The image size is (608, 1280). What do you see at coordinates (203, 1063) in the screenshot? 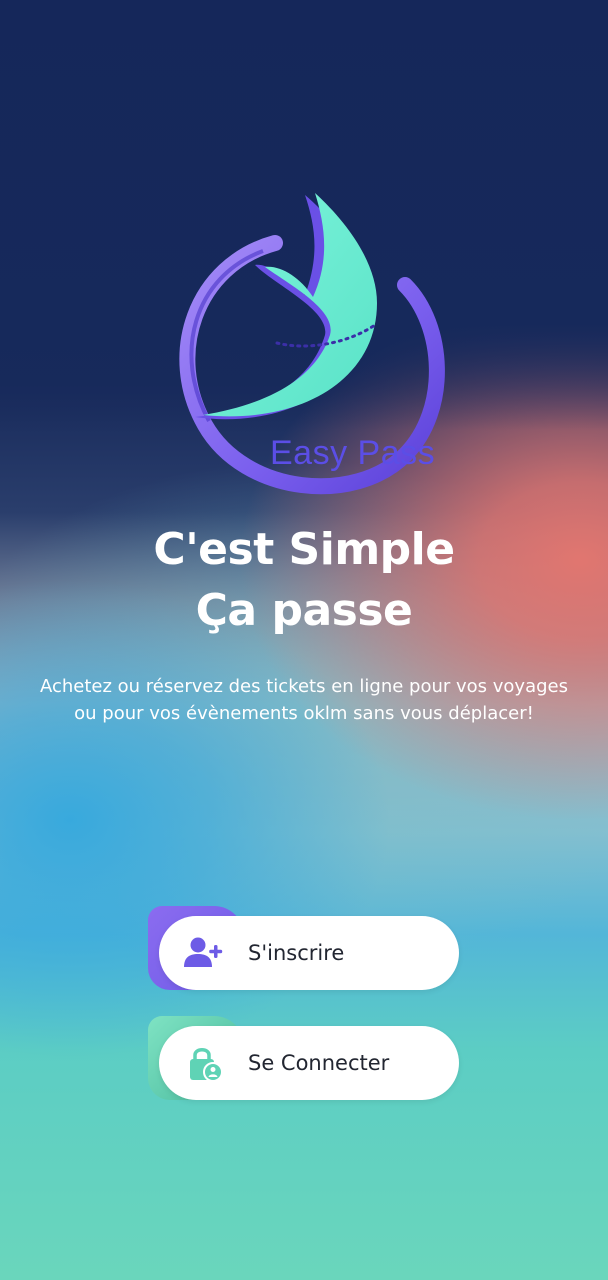
I see `lock-user-icon` at bounding box center [203, 1063].